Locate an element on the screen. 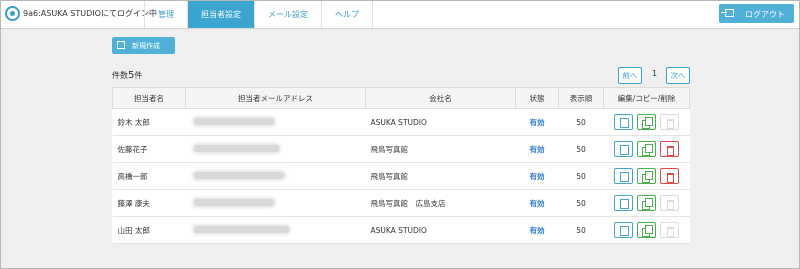 The width and height of the screenshot is (800, 269). staff-name: 山田 太郎 is located at coordinates (149, 230).